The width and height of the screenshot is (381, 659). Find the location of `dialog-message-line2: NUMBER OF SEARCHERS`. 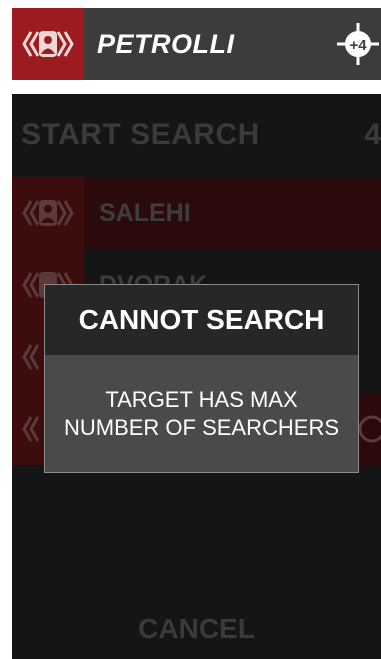

dialog-message-line2: NUMBER OF SEARCHERS is located at coordinates (201, 427).